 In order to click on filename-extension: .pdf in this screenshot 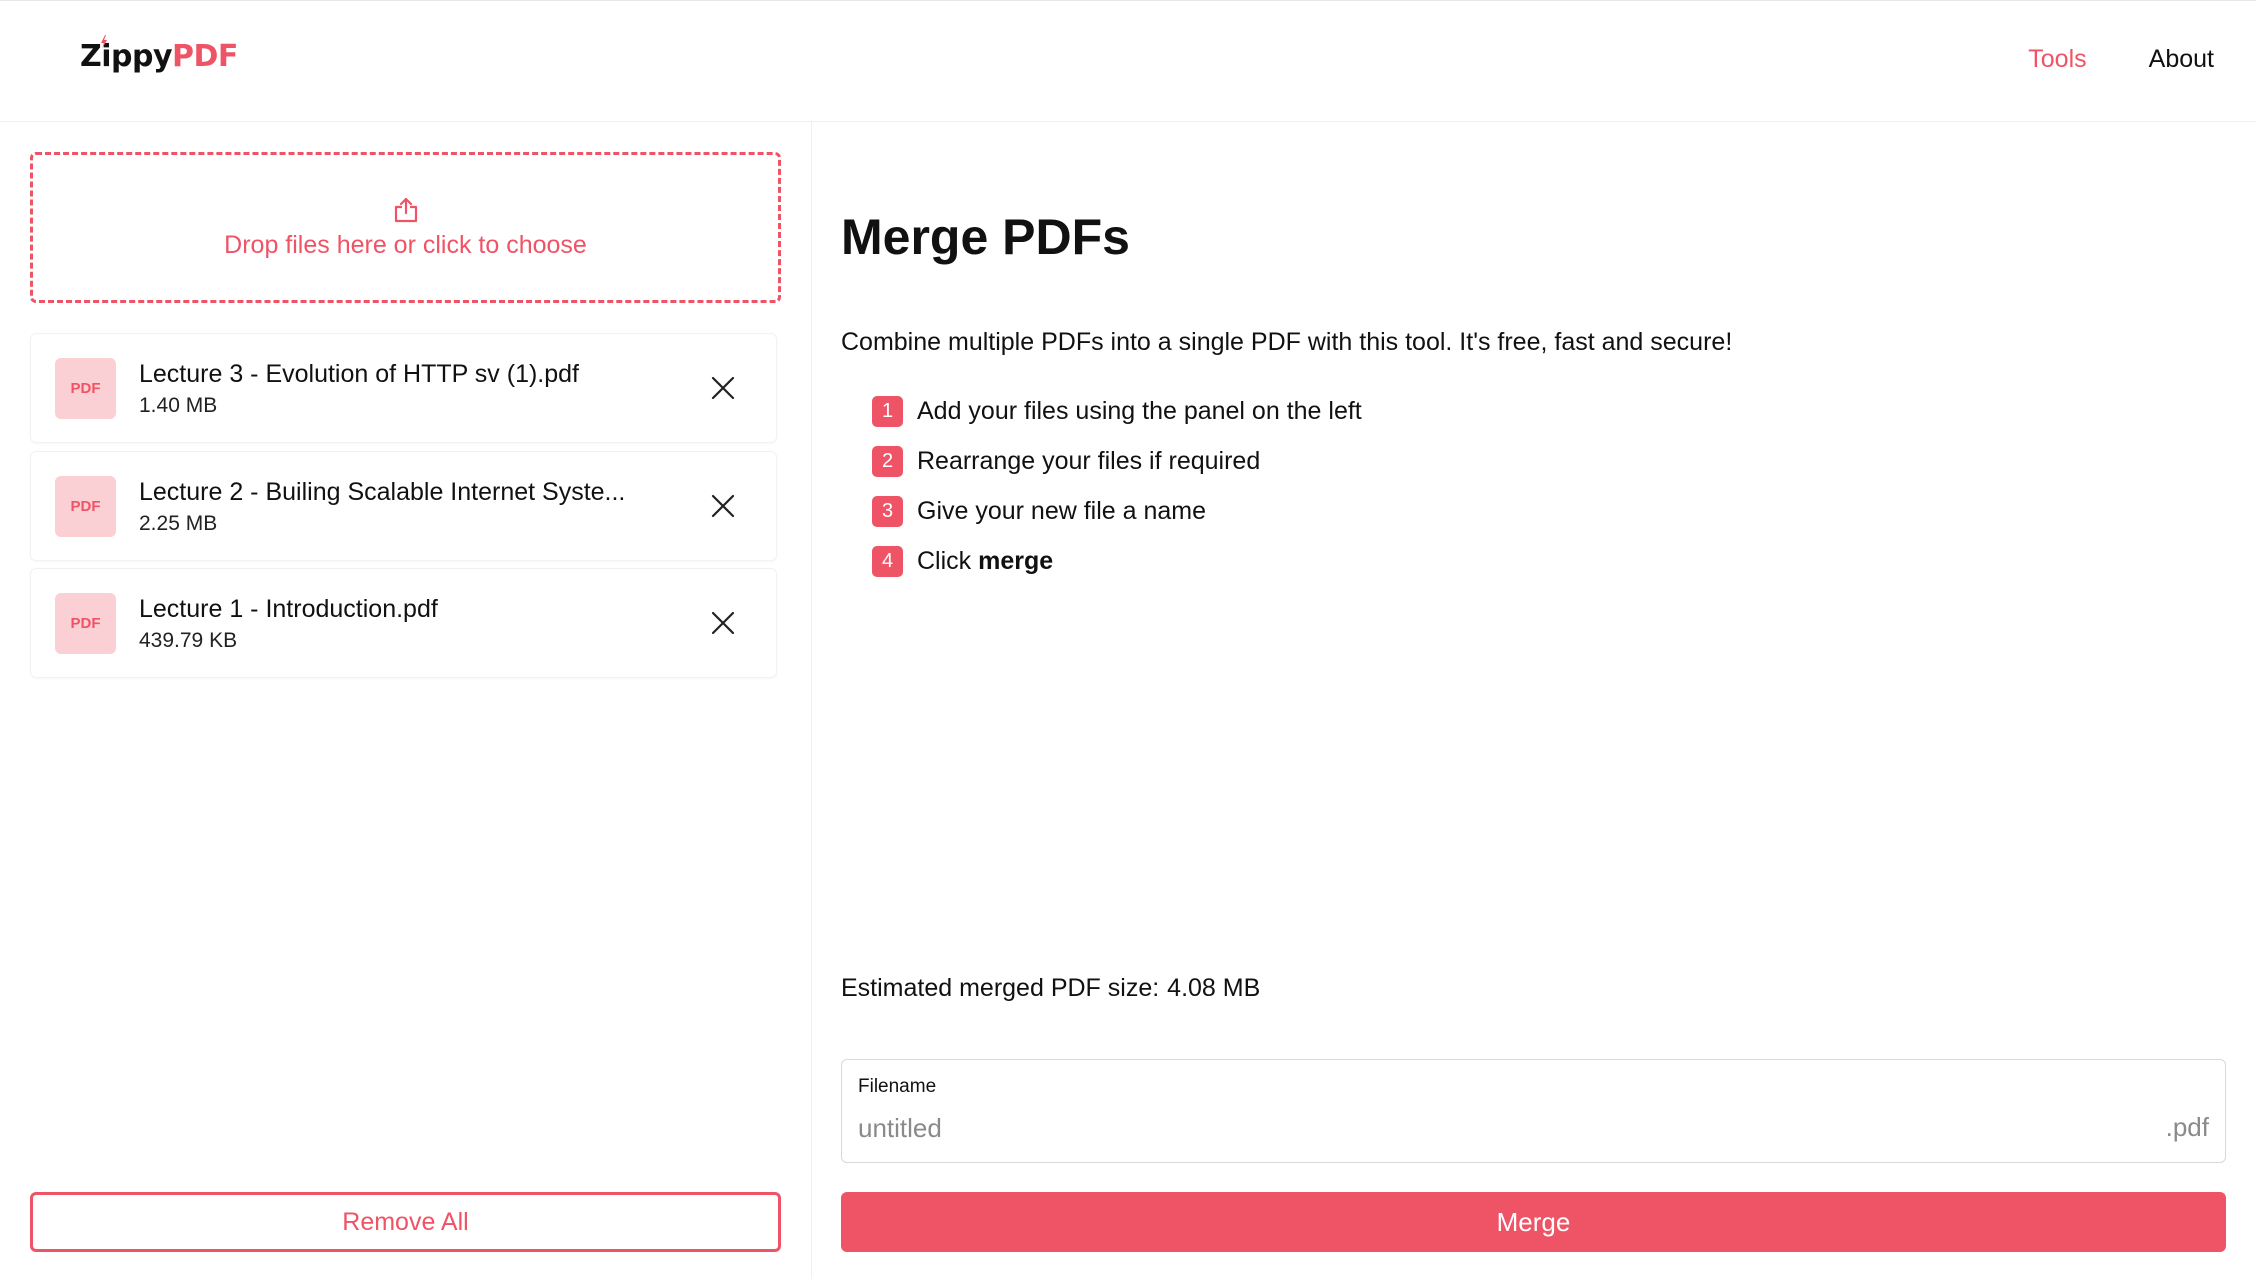, I will do `click(2187, 1127)`.